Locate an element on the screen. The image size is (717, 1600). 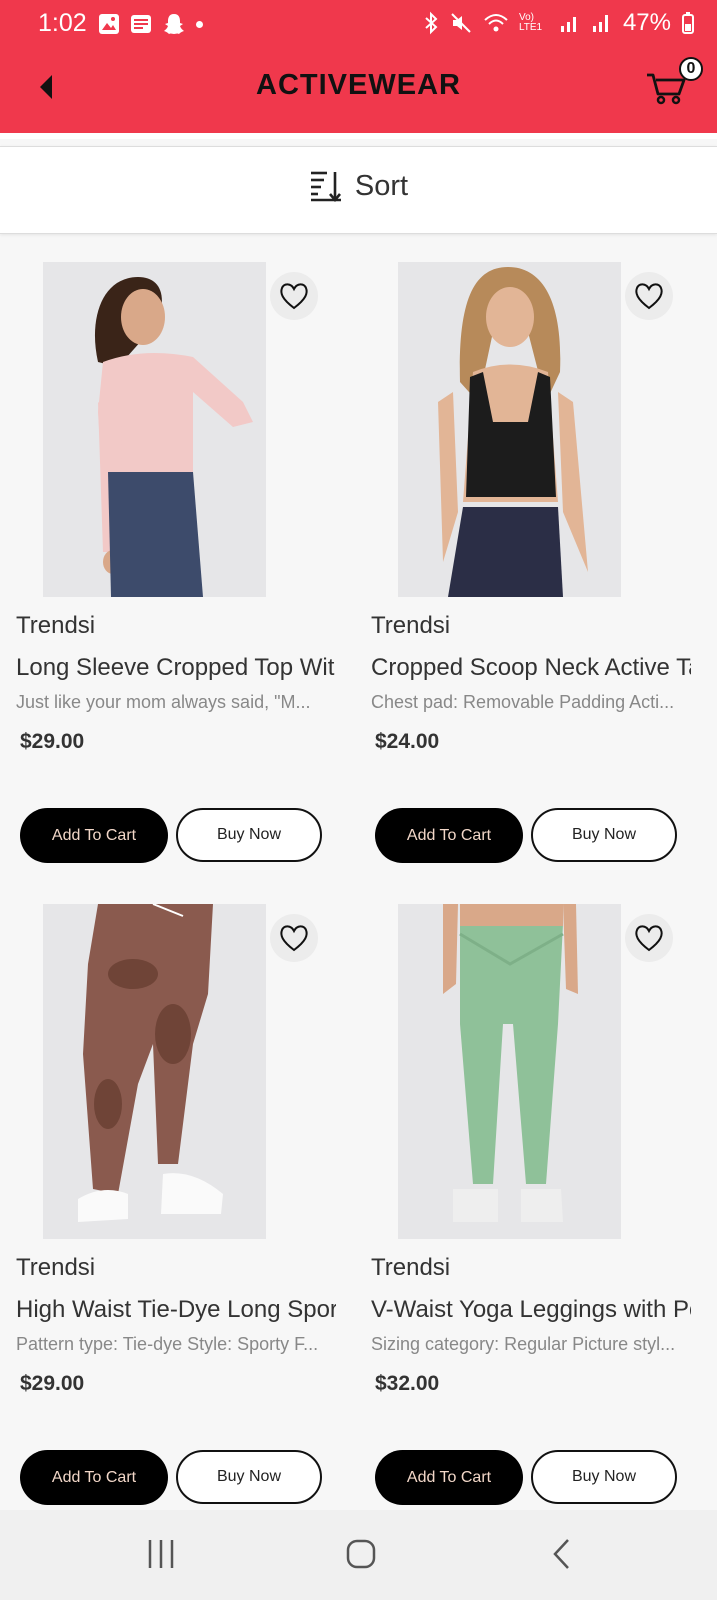
chevron-left-icon is located at coordinates (561, 1554).